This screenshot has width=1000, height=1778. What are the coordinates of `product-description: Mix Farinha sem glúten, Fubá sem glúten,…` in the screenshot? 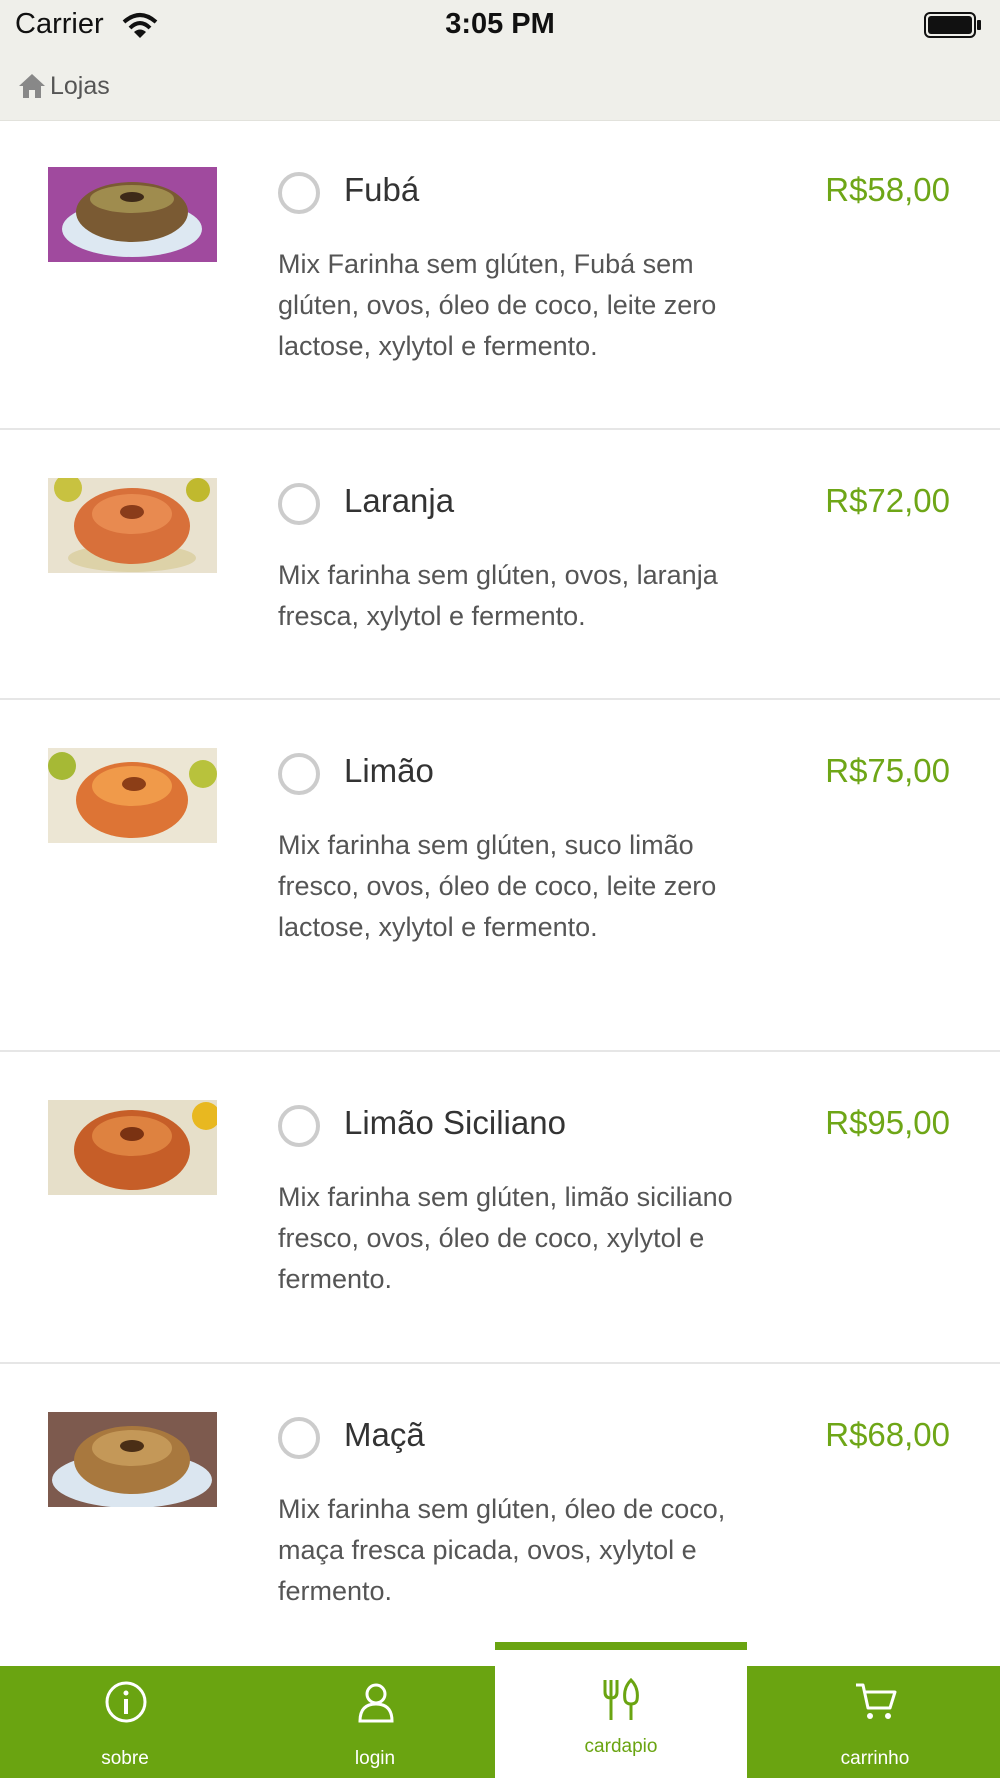 It's located at (497, 305).